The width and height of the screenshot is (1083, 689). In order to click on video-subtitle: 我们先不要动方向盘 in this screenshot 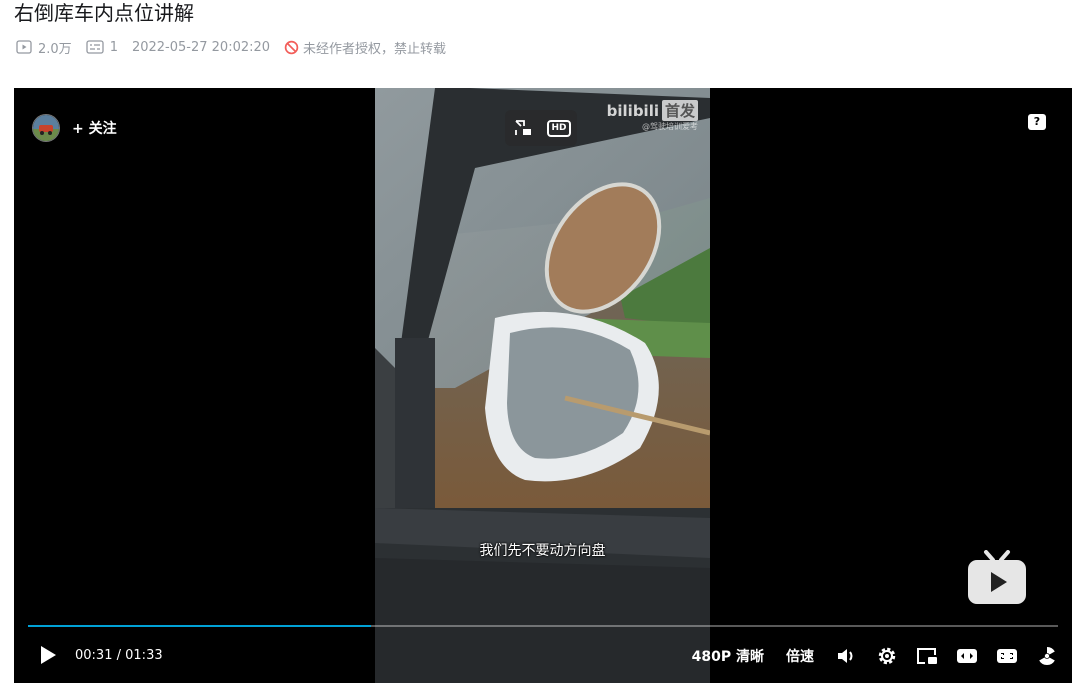, I will do `click(542, 551)`.